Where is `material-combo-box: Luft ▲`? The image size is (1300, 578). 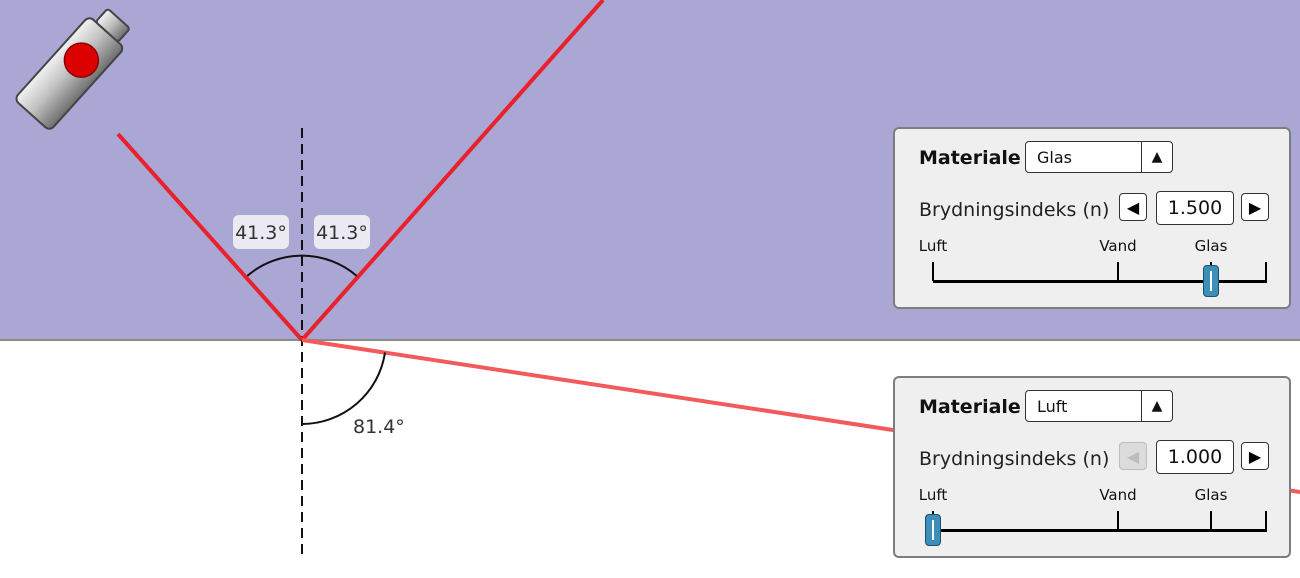
material-combo-box: Luft ▲ is located at coordinates (1099, 406).